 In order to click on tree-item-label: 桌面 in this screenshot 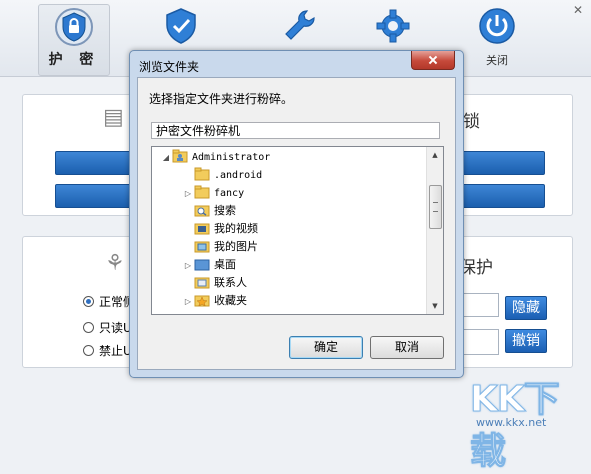, I will do `click(225, 264)`.